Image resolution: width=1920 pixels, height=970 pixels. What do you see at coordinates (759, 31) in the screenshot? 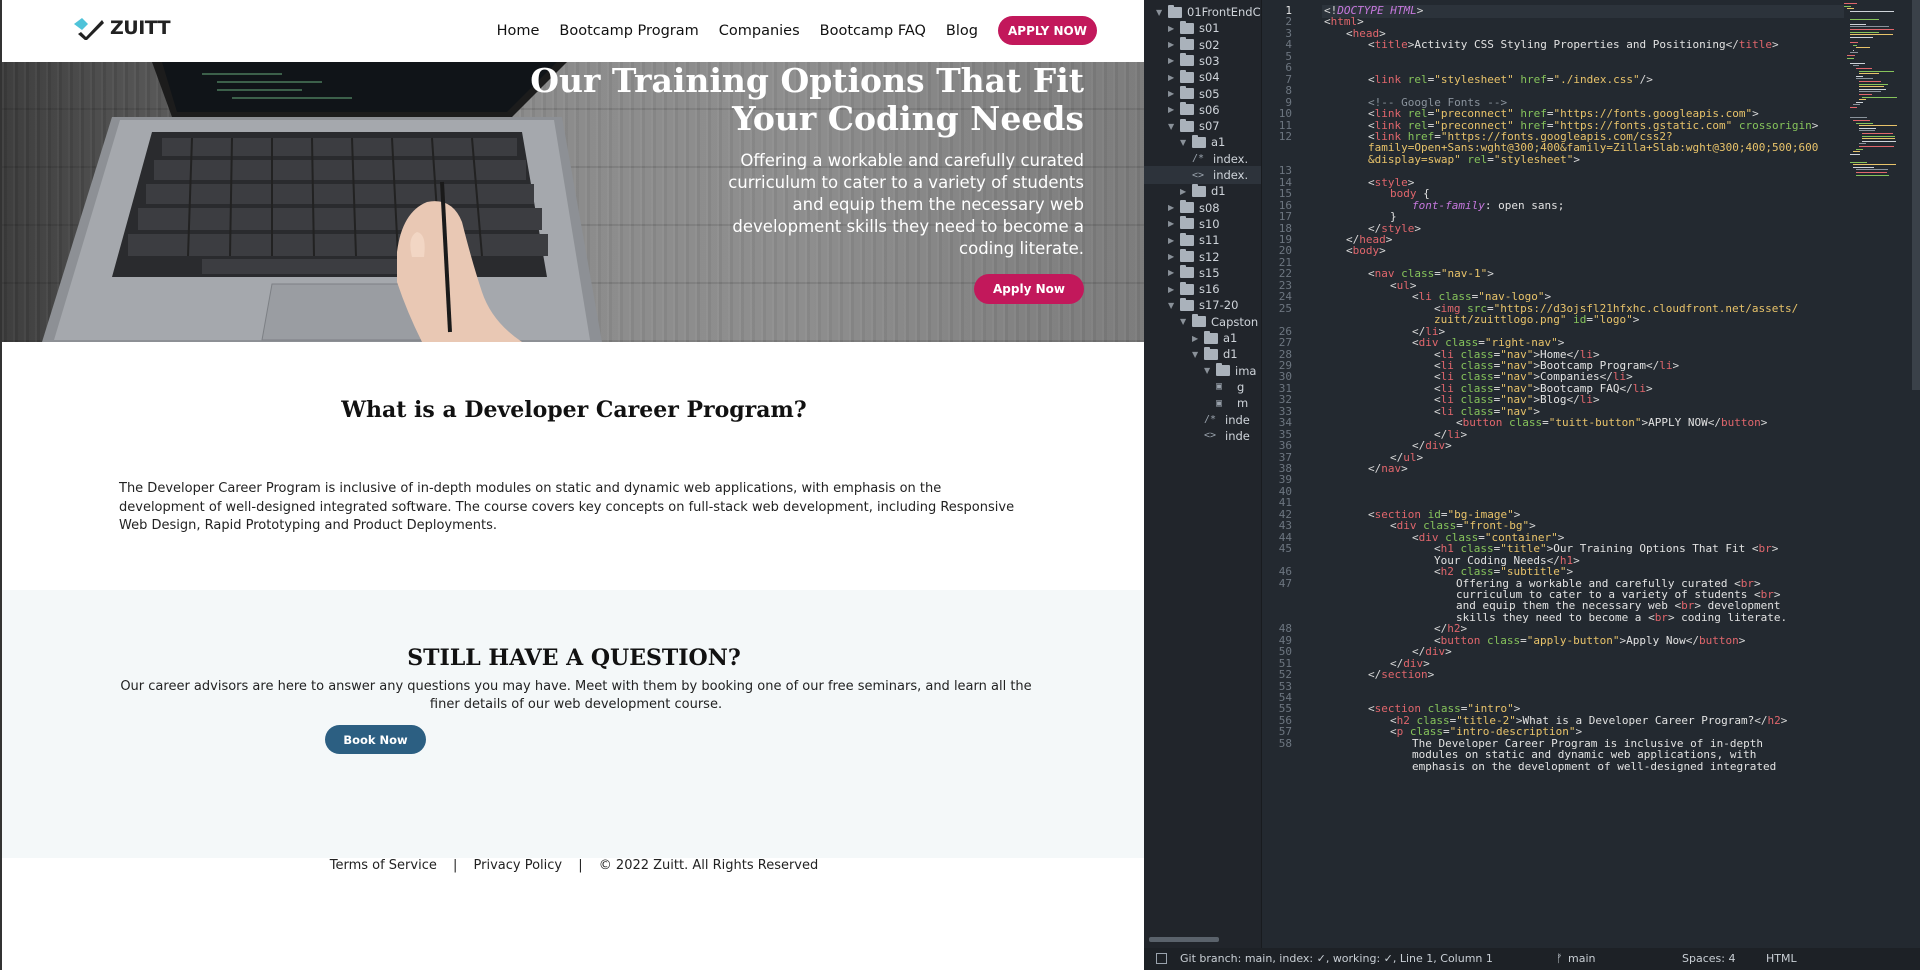
I see `nav-companies: Companies` at bounding box center [759, 31].